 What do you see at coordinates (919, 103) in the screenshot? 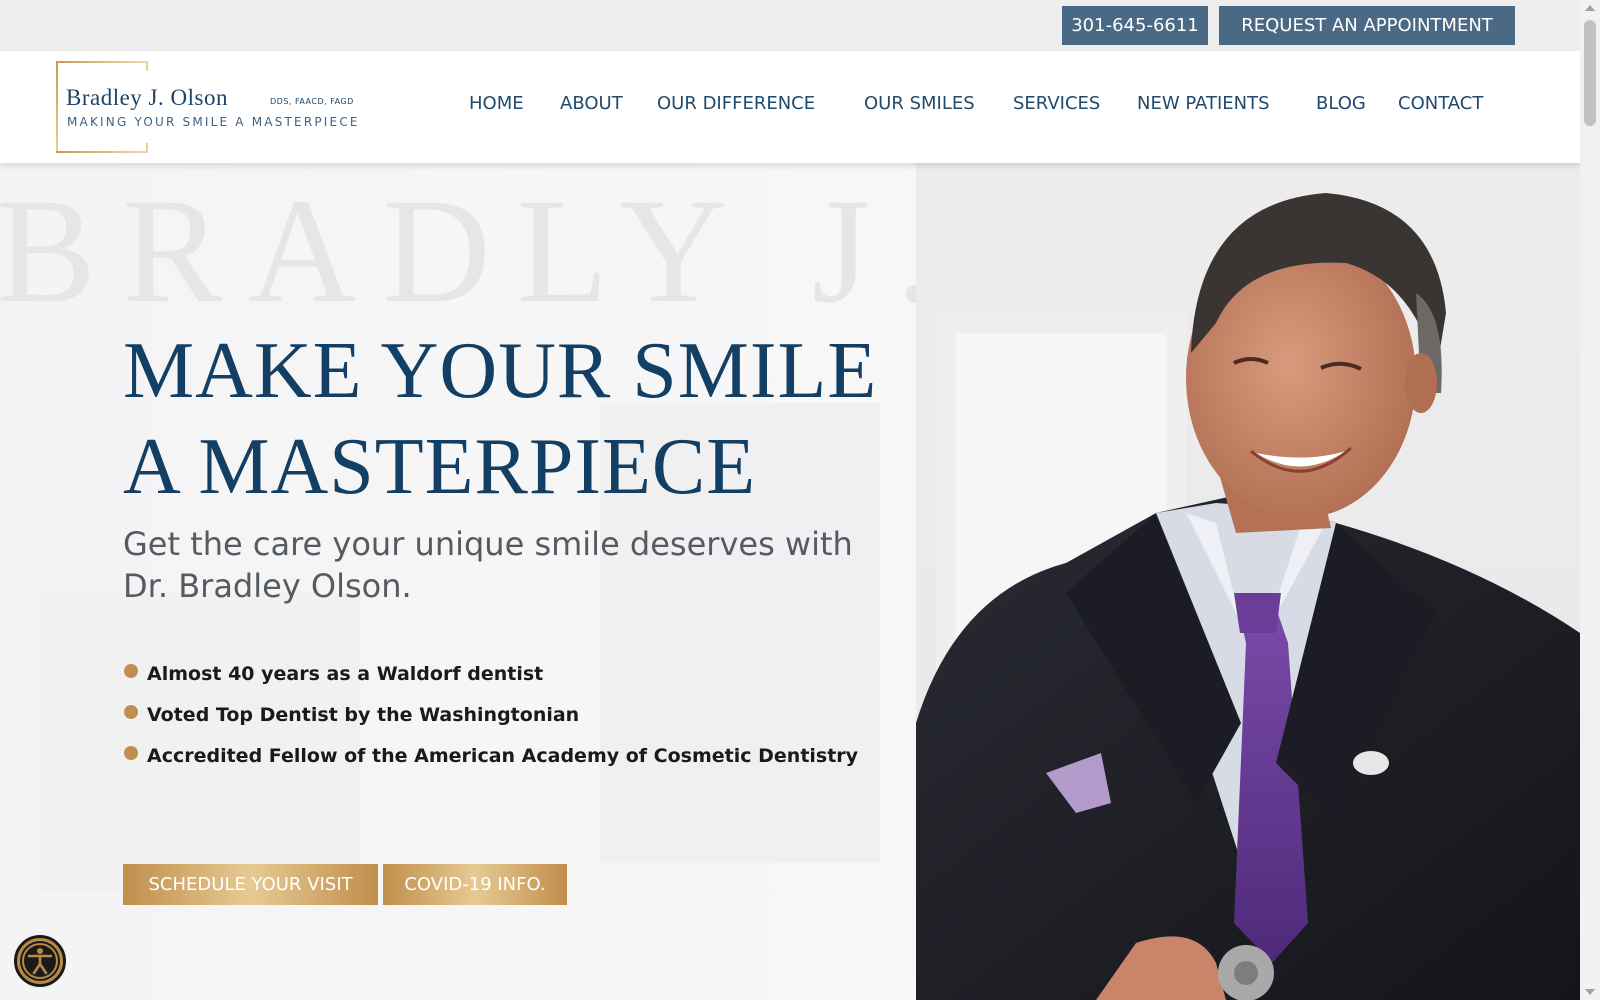
I see `nav-item-our-smiles: OUR SMILES` at bounding box center [919, 103].